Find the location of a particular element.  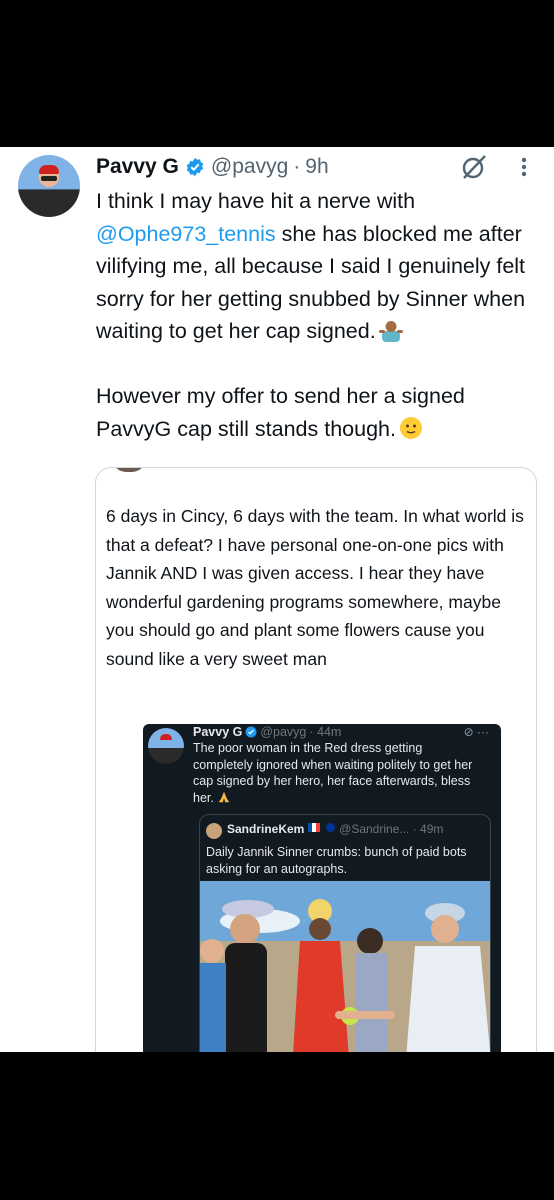

shrug-emoji is located at coordinates (390, 331).